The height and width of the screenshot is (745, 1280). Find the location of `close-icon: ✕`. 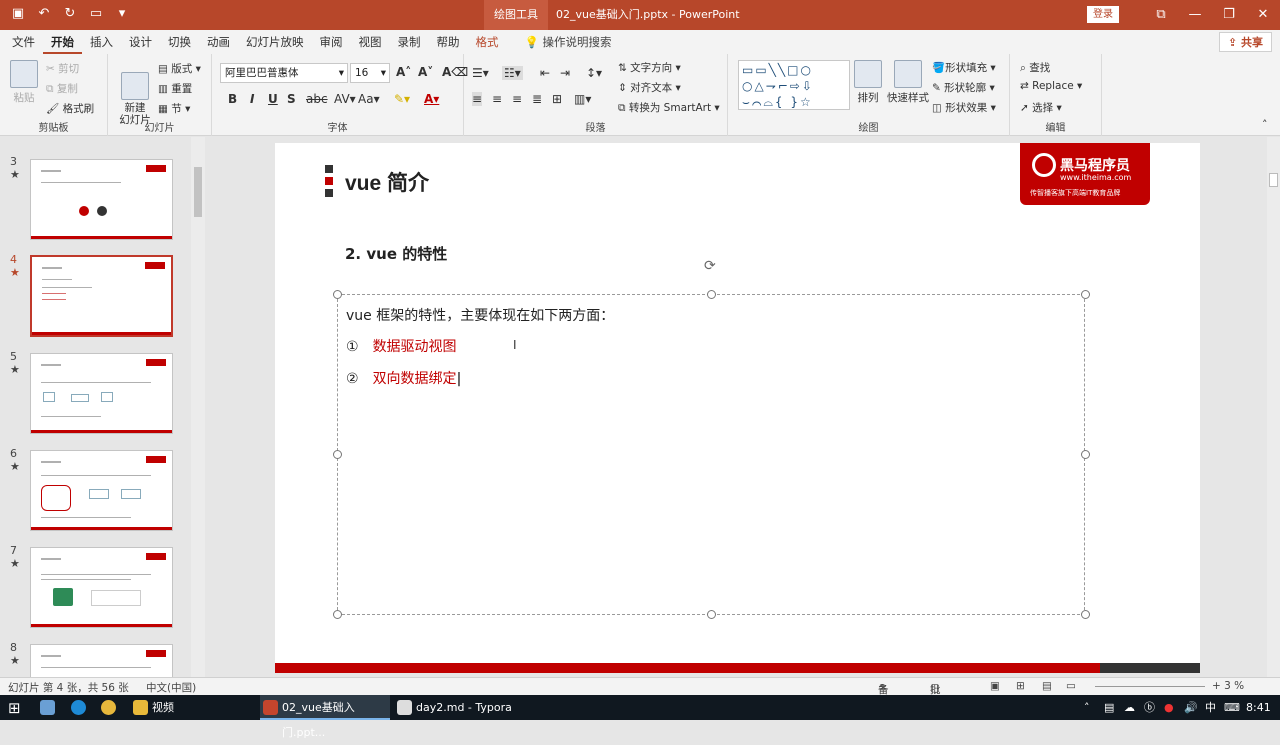

close-icon: ✕ is located at coordinates (1263, 15).